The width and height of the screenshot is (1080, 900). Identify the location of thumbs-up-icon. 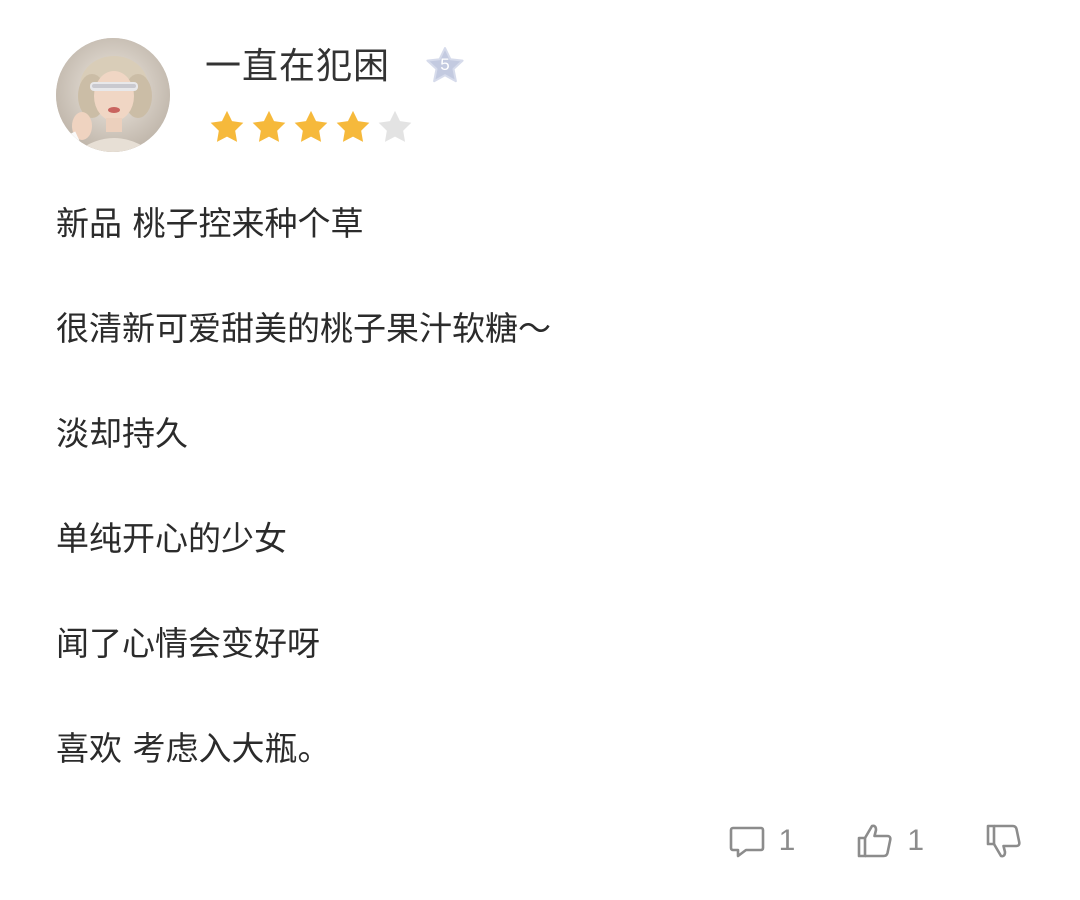
(875, 841).